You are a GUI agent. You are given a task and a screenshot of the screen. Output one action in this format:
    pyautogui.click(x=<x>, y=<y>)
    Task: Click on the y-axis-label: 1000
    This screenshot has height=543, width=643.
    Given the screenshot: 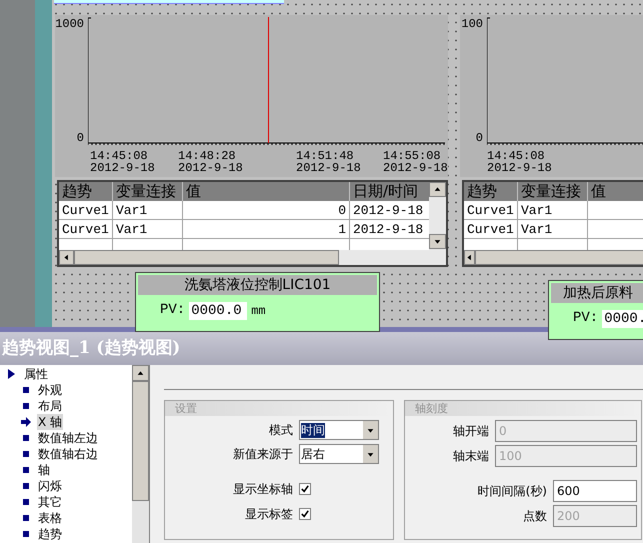 What is the action you would take?
    pyautogui.click(x=69, y=24)
    